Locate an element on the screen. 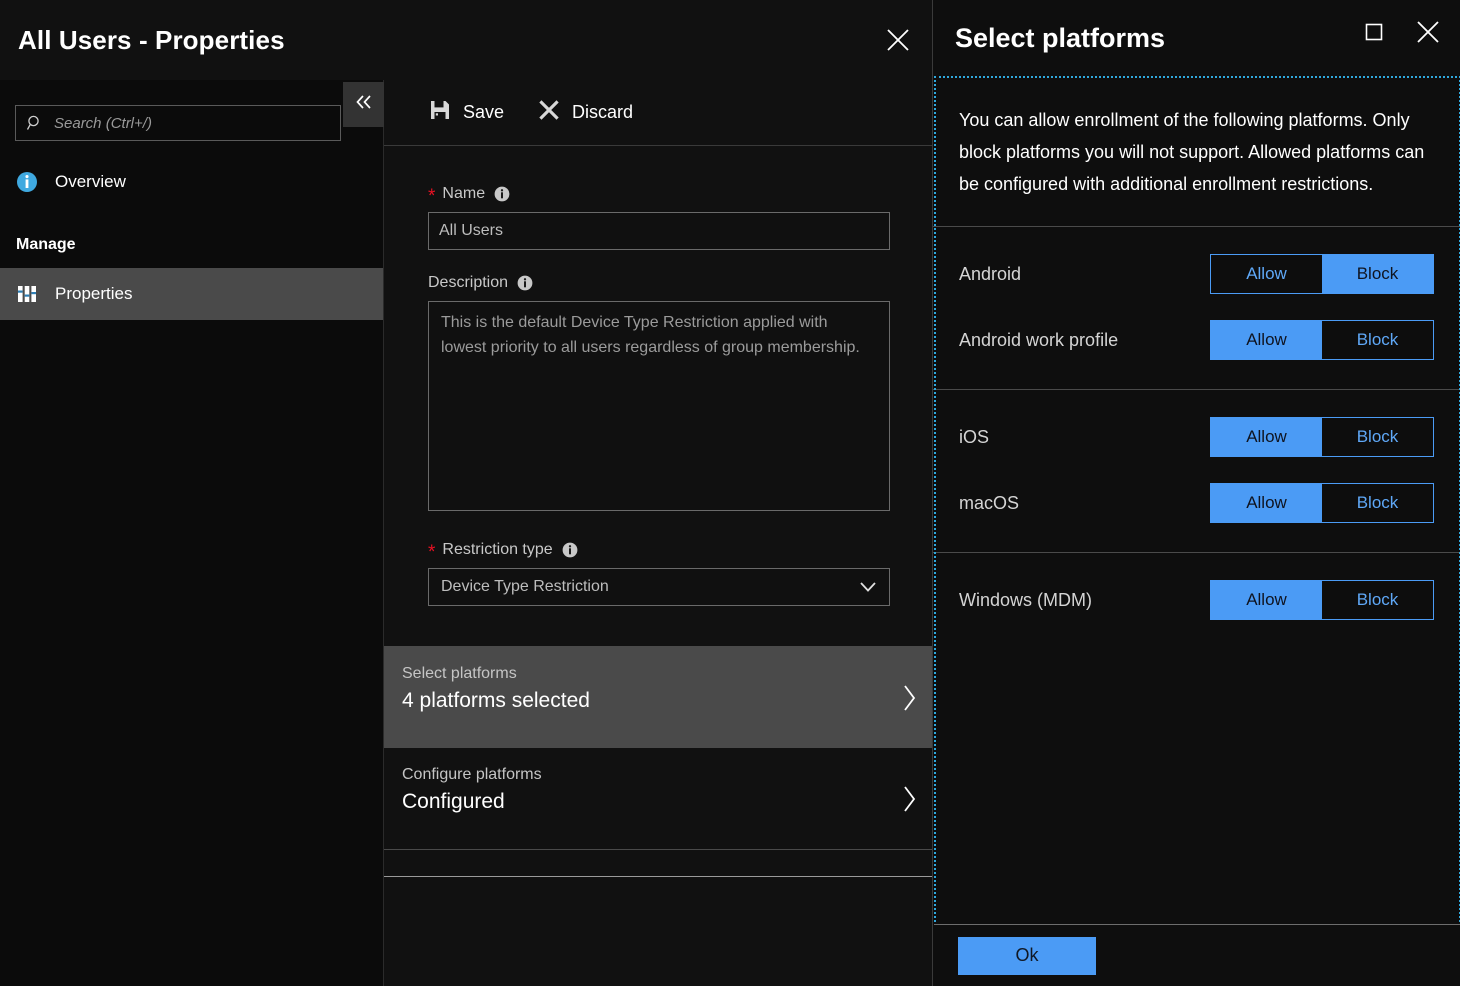 Image resolution: width=1460 pixels, height=986 pixels. window-buttons is located at coordinates (1401, 32).